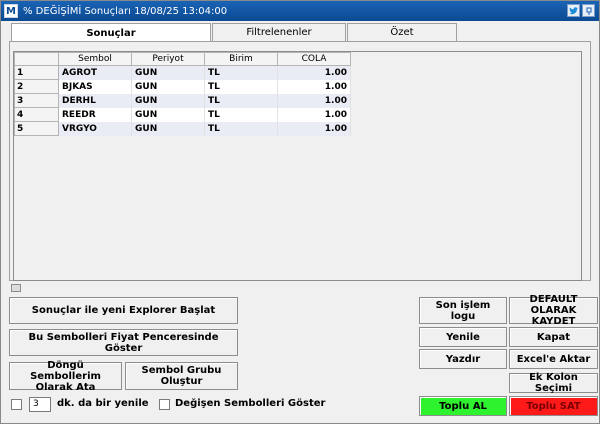  What do you see at coordinates (463, 406) in the screenshot?
I see `toplu-al-button: Toplu AL` at bounding box center [463, 406].